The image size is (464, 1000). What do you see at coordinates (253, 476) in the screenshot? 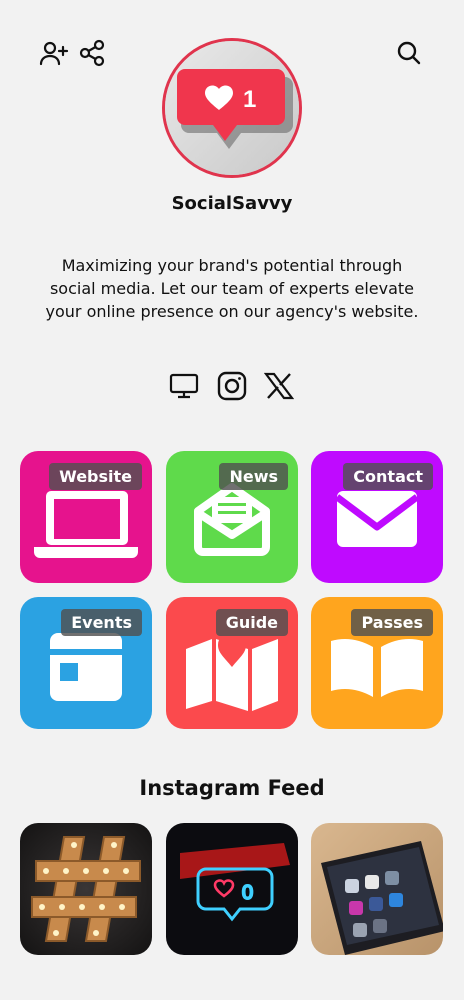
I see `news-label: News` at bounding box center [253, 476].